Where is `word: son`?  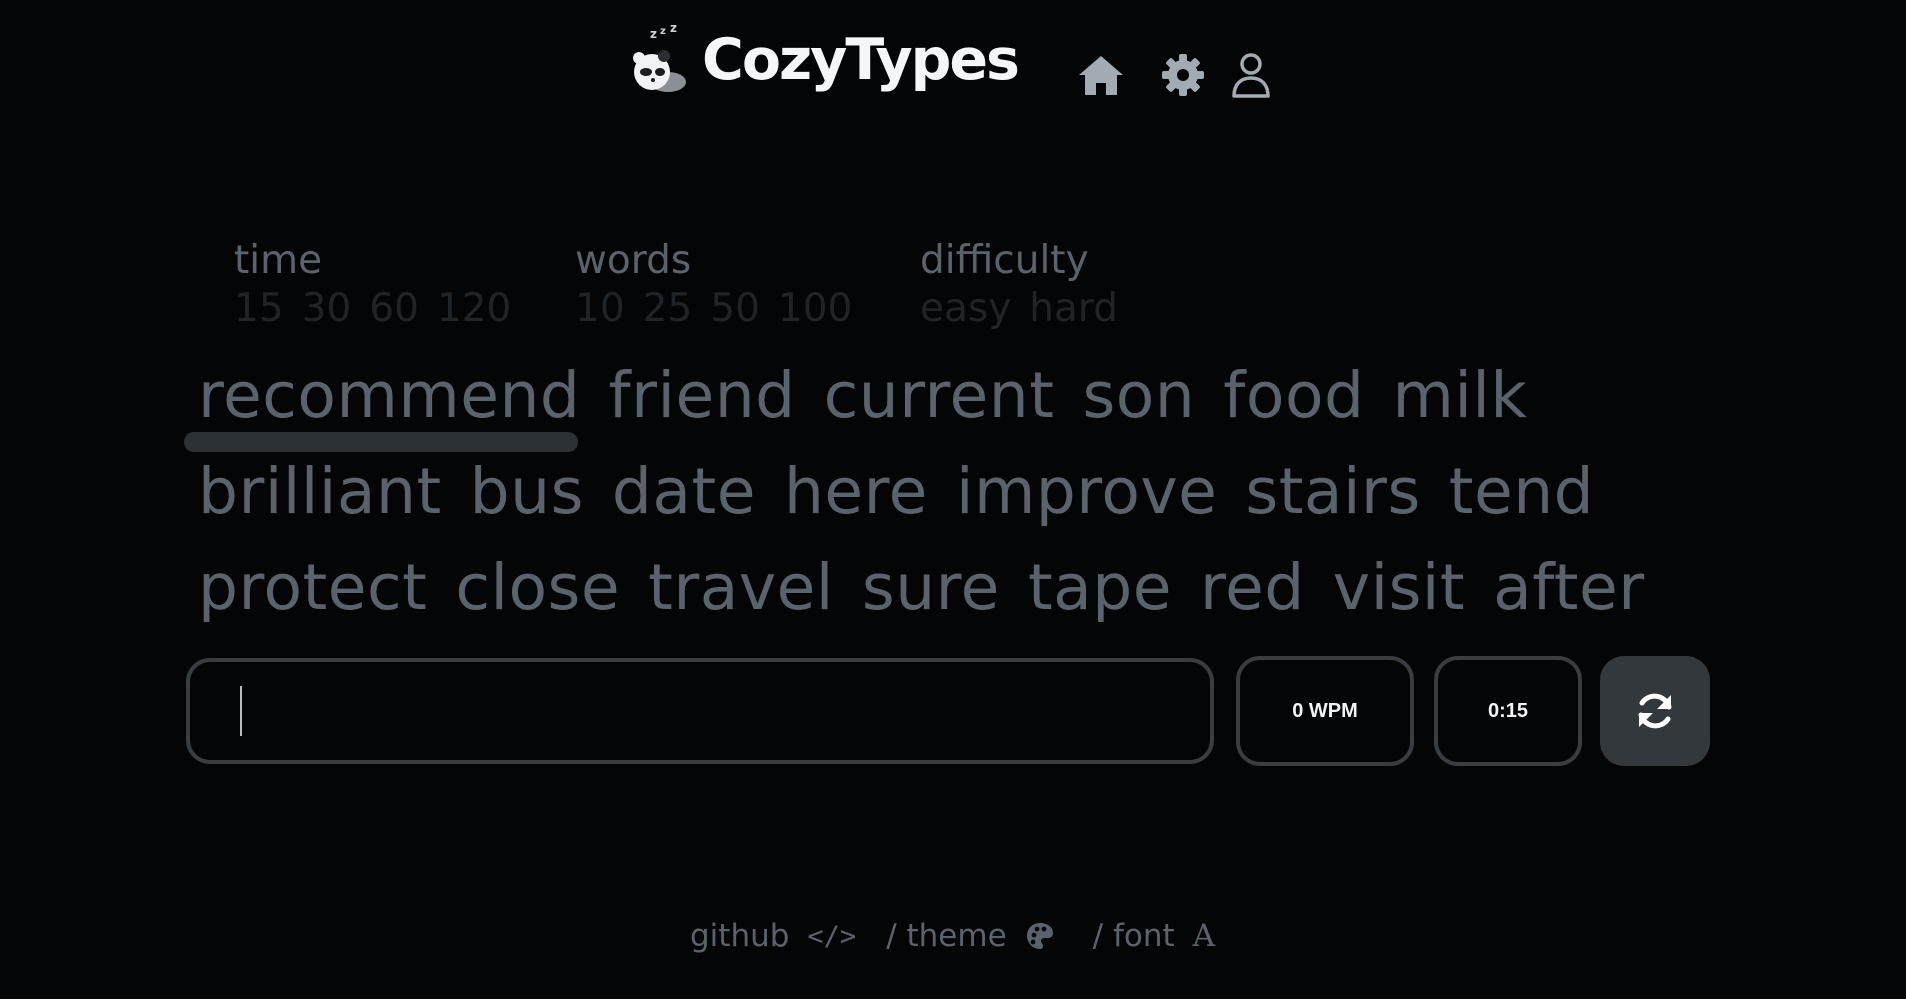
word: son is located at coordinates (1139, 395).